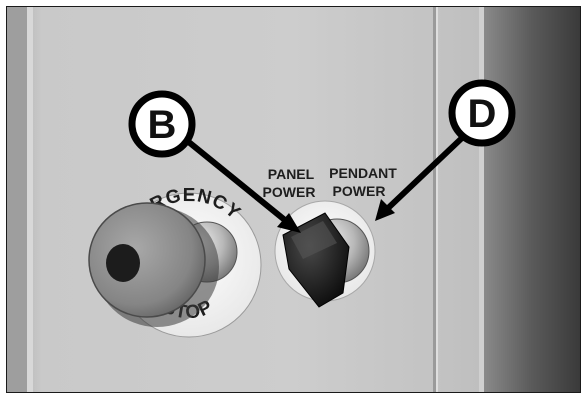 The height and width of the screenshot is (397, 585). What do you see at coordinates (437, 199) in the screenshot?
I see `panel-seam-highlight` at bounding box center [437, 199].